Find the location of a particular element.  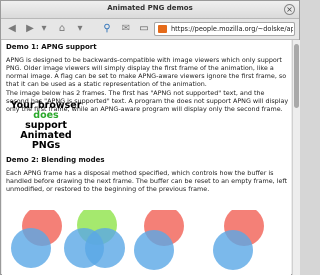

history-dropdown-icon: ▾ is located at coordinates (44, 29).